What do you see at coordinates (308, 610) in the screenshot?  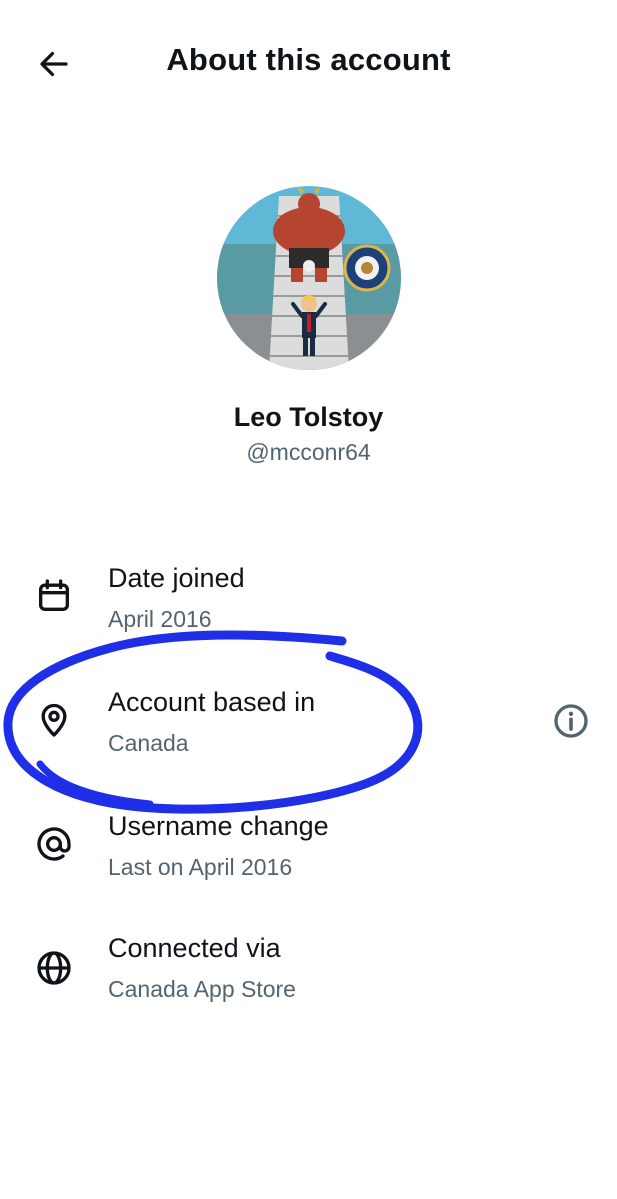 I see `detail-row-date-joined: Date joined April 2016` at bounding box center [308, 610].